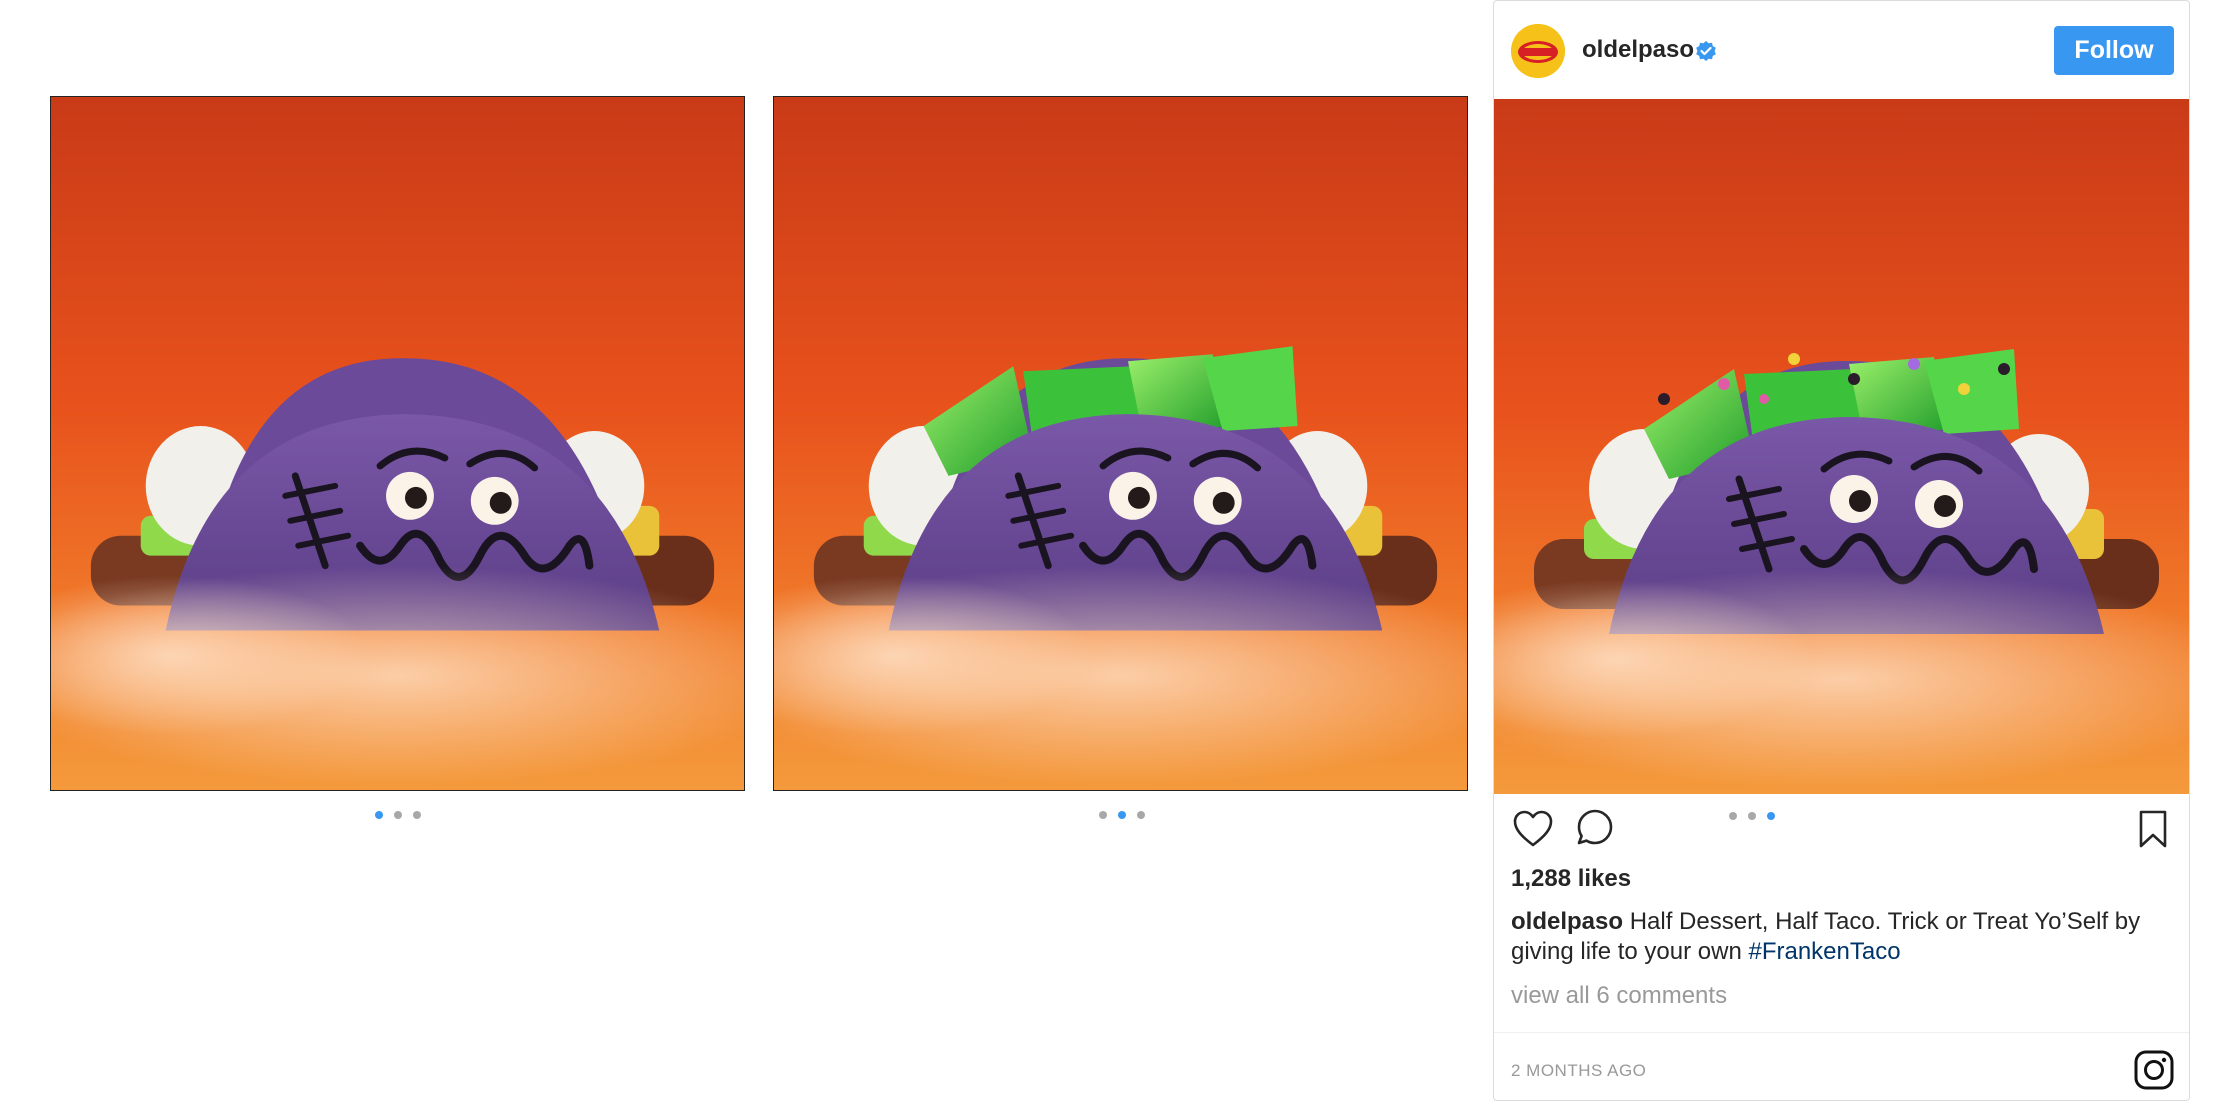 The height and width of the screenshot is (1101, 2234). I want to click on carousel-indicator-post, so click(1752, 816).